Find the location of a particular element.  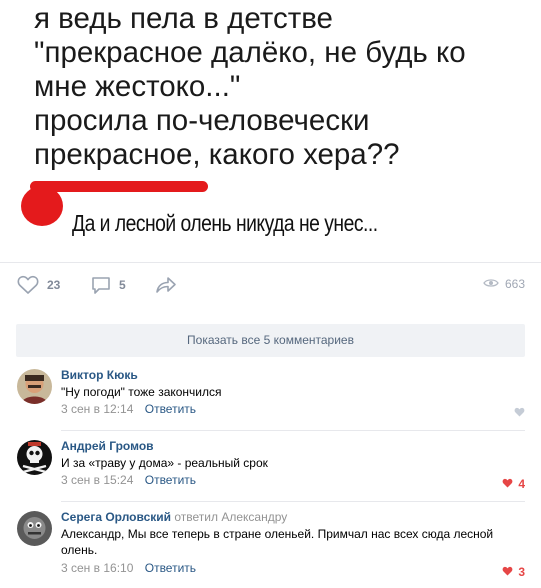

comment-time: 3 сен в 15:24 is located at coordinates (97, 480).